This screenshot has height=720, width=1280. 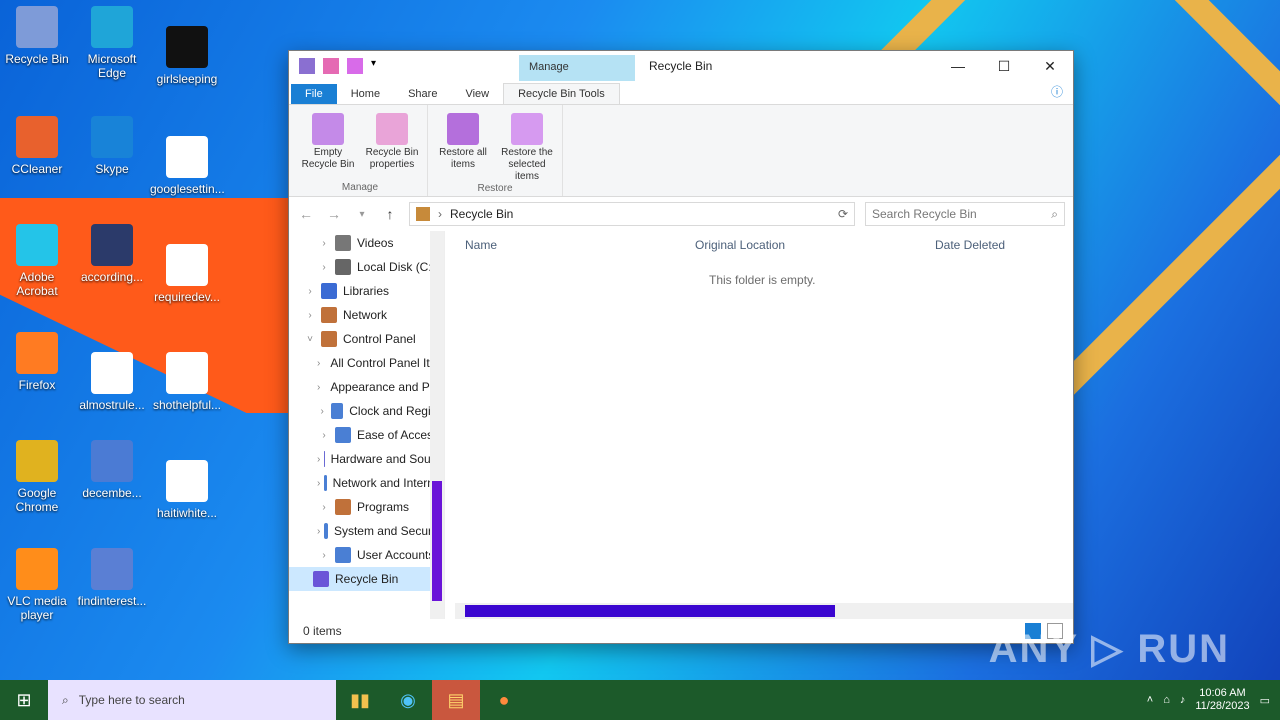 I want to click on nav-tree-item: › Libraries, so click(x=366, y=291).